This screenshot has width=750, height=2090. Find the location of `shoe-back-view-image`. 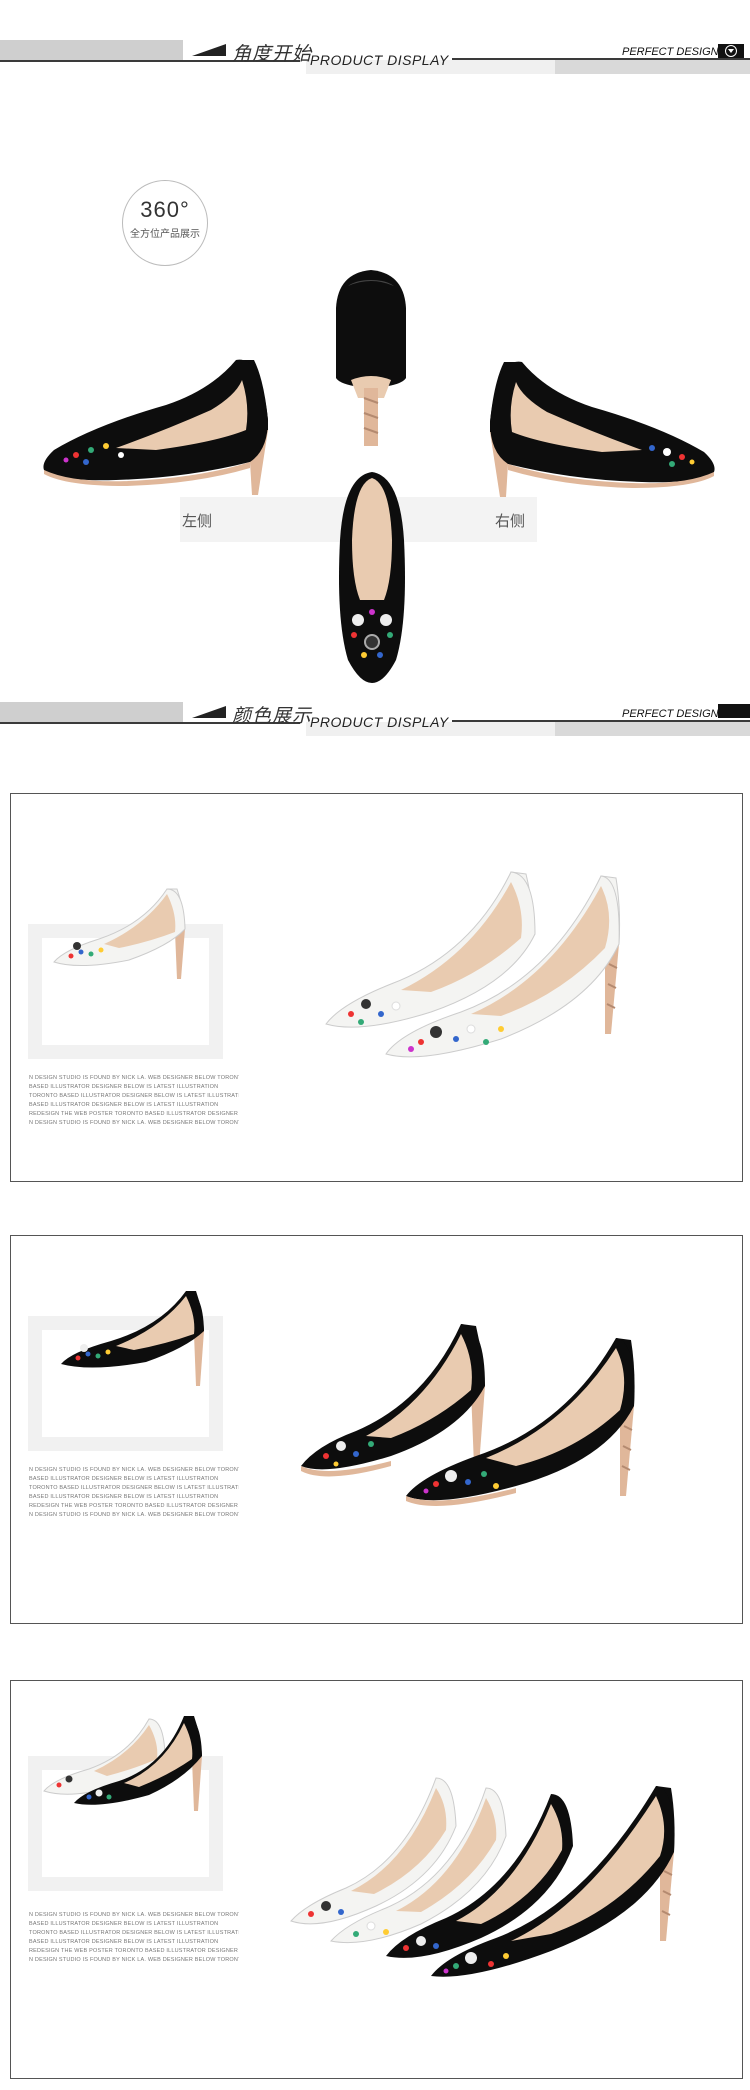

shoe-back-view-image is located at coordinates (371, 358).